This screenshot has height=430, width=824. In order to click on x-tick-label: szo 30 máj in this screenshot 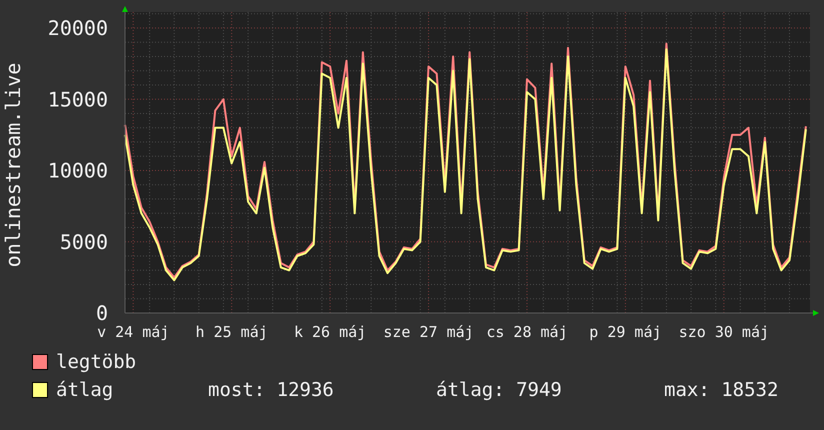, I will do `click(724, 332)`.